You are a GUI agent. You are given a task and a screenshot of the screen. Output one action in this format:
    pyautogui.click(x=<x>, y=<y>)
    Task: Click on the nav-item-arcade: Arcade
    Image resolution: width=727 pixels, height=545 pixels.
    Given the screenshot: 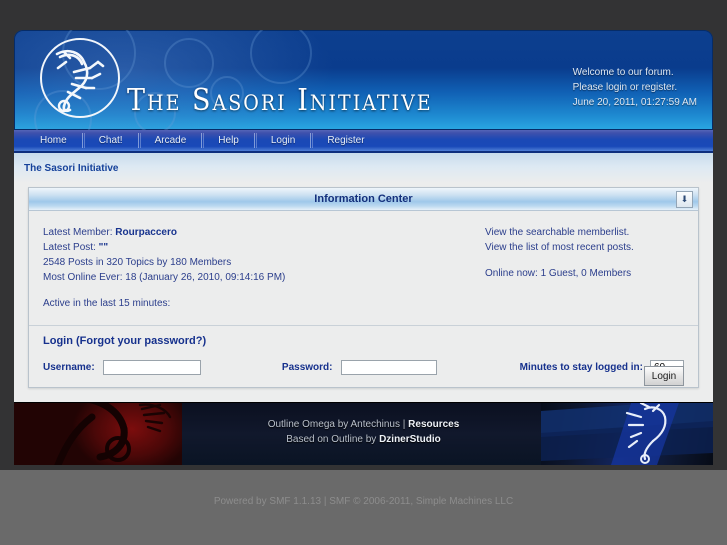 What is the action you would take?
    pyautogui.click(x=170, y=140)
    